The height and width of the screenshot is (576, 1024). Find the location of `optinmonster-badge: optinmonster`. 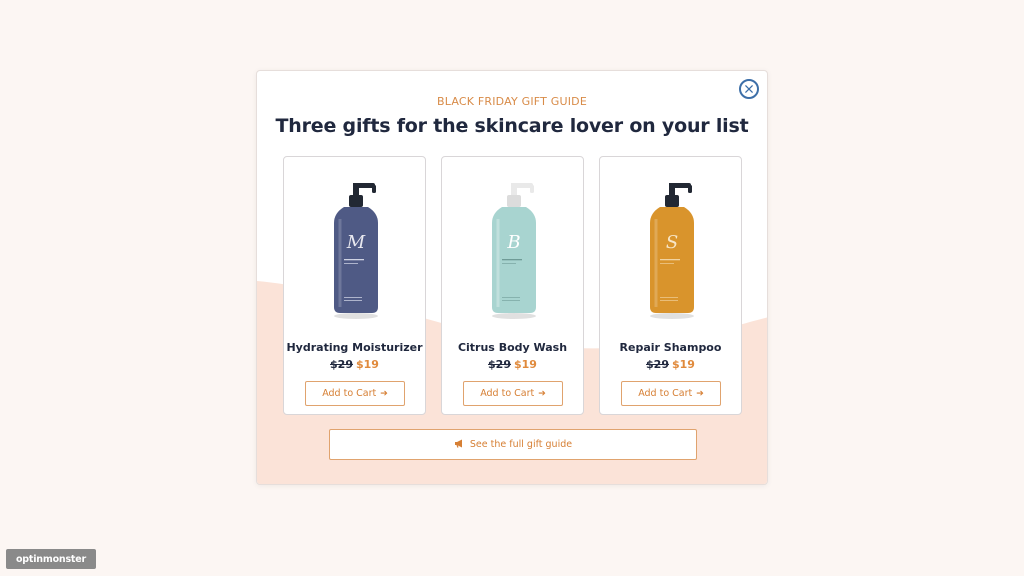

optinmonster-badge: optinmonster is located at coordinates (51, 559).